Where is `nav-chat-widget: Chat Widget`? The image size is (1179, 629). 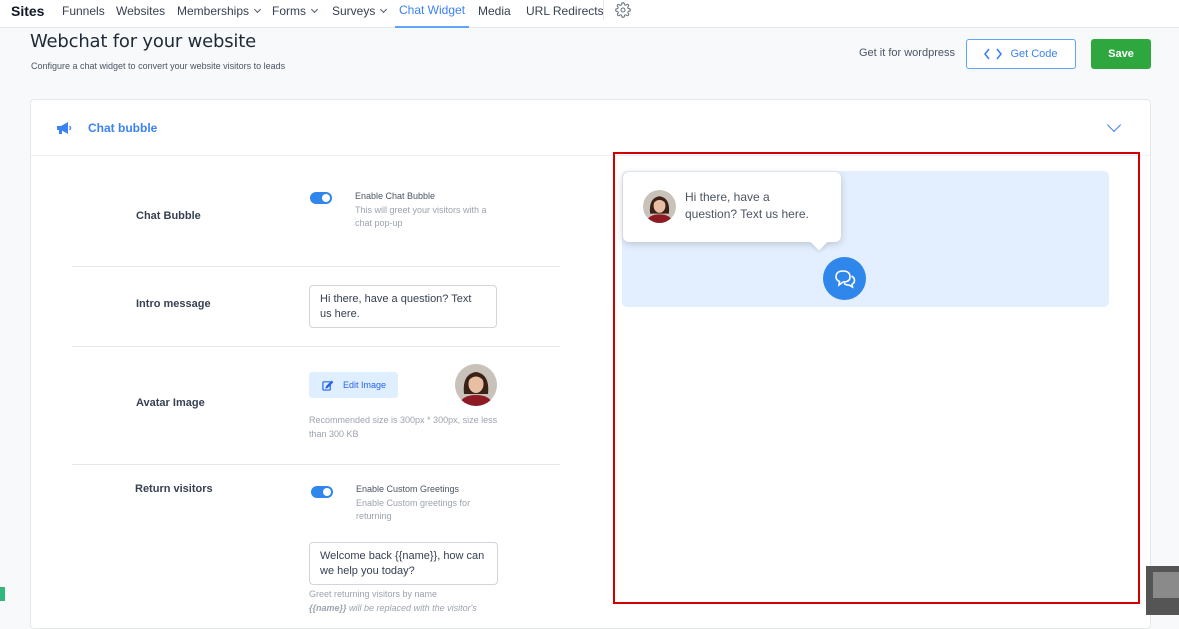 nav-chat-widget: Chat Widget is located at coordinates (432, 14).